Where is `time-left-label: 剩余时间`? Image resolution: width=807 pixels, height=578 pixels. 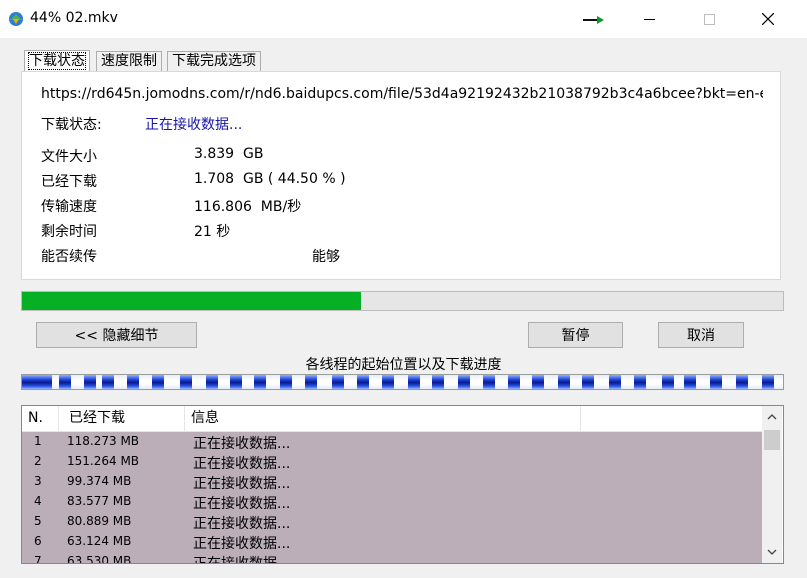 time-left-label: 剩余时间 is located at coordinates (69, 232).